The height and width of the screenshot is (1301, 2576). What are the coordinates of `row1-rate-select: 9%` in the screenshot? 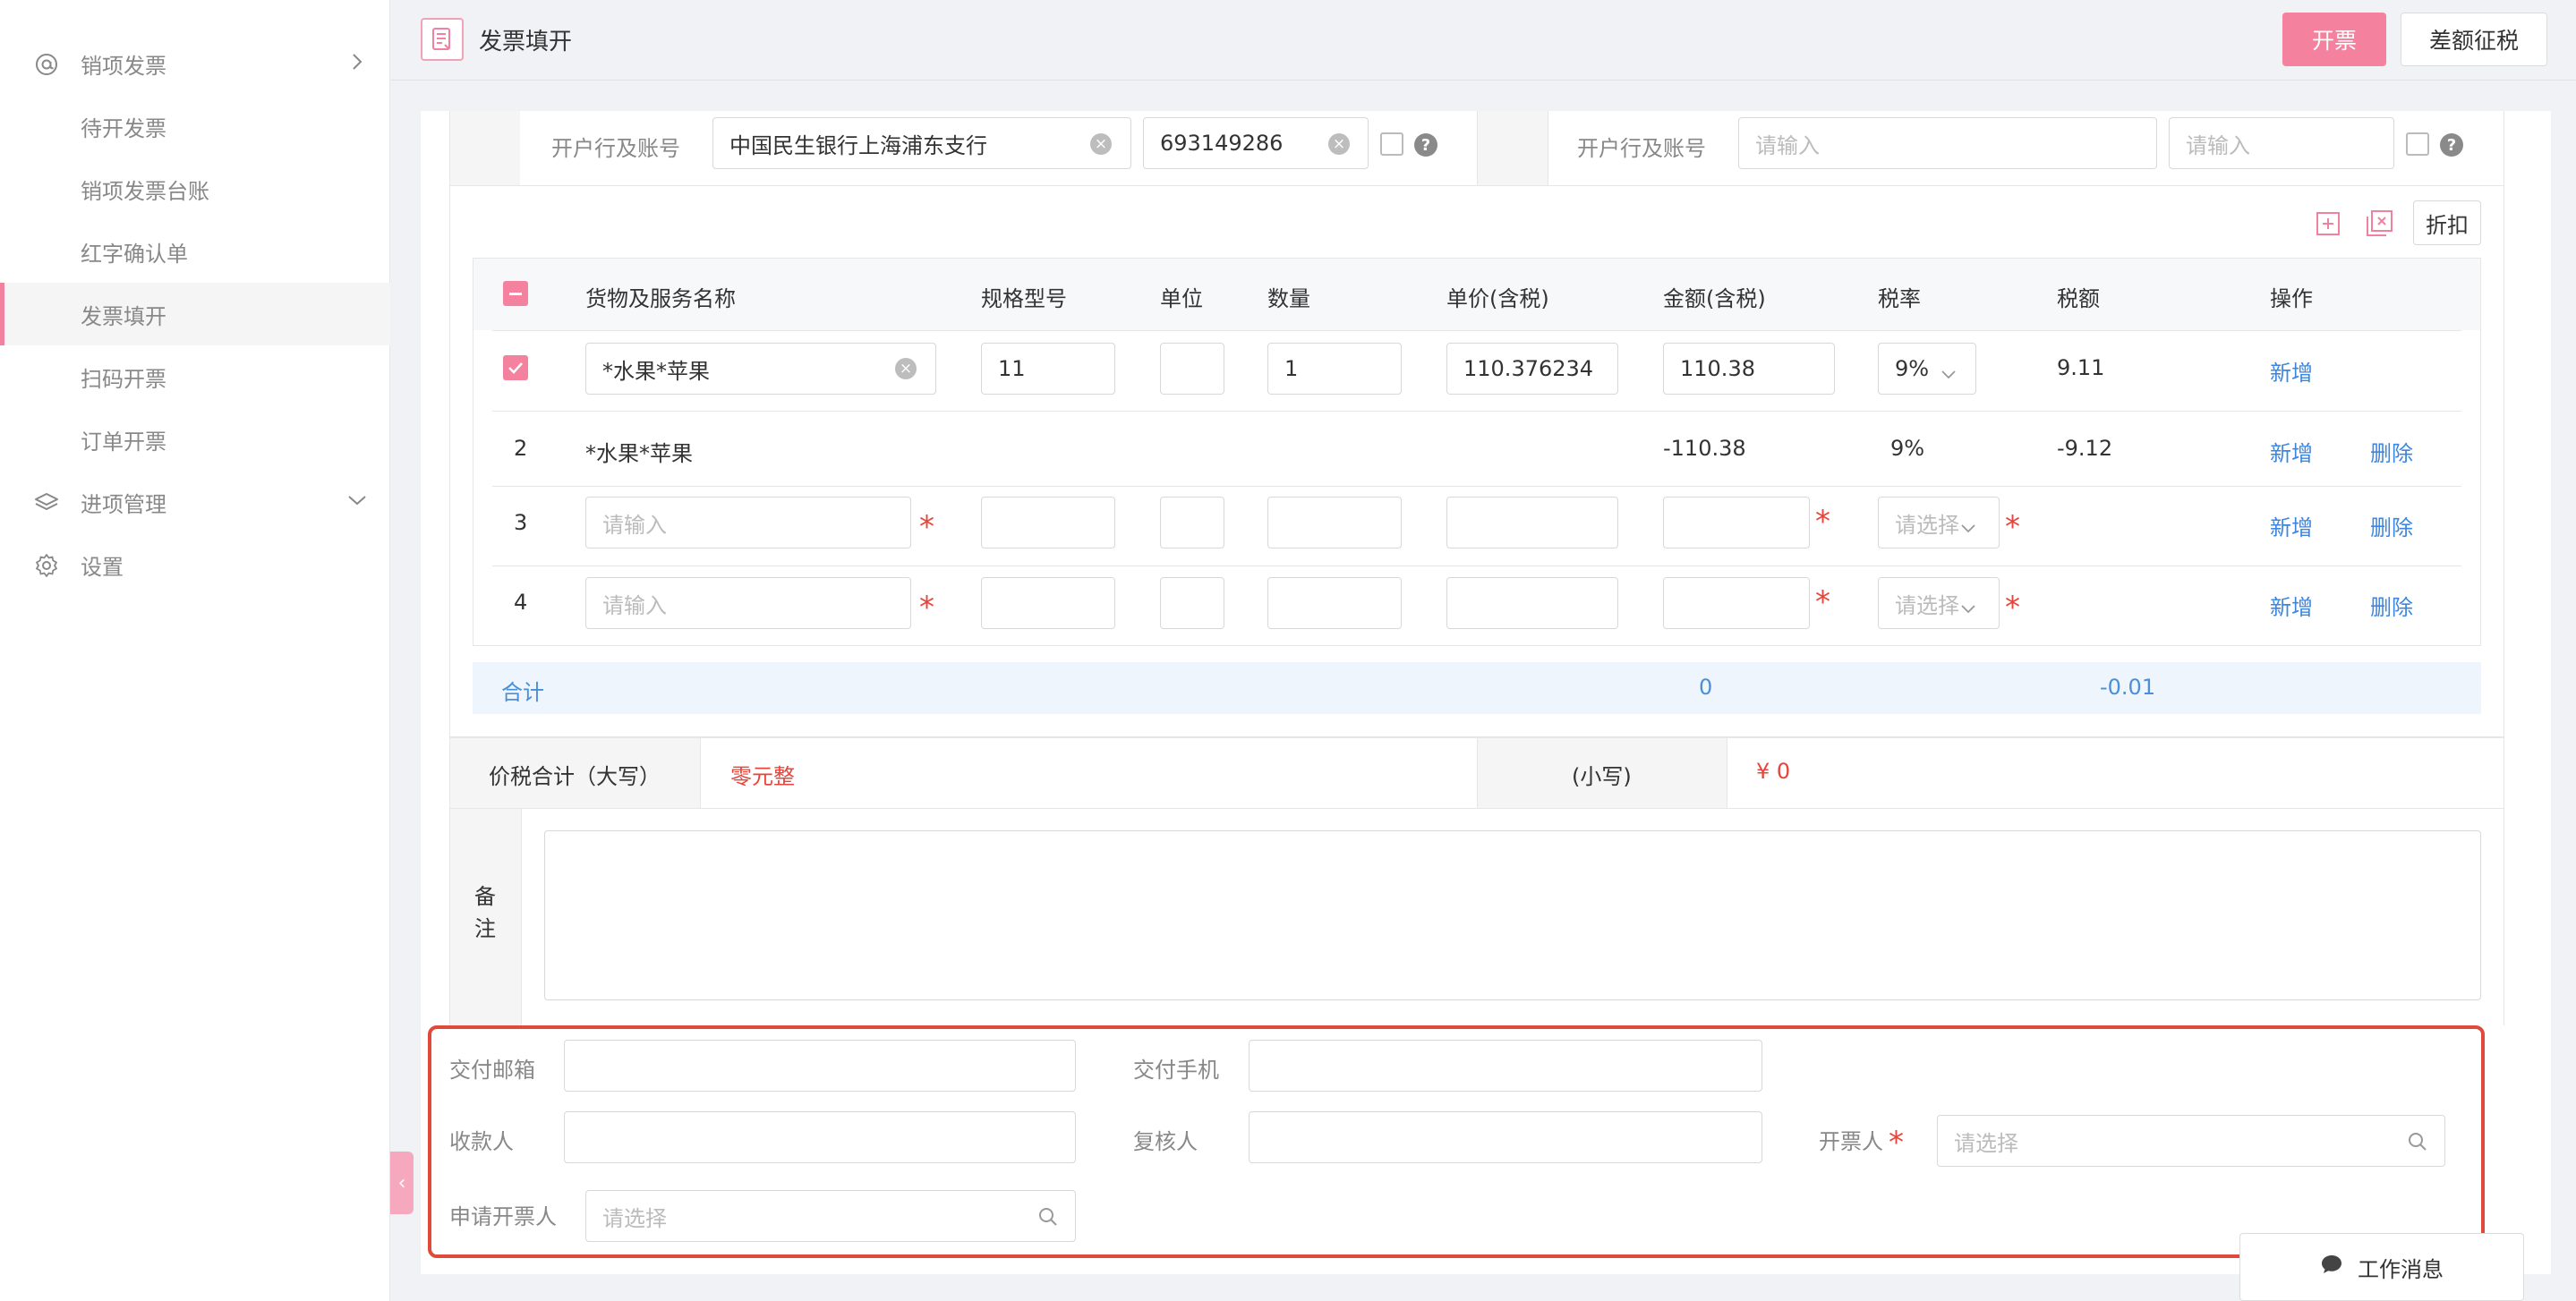 It's located at (1927, 369).